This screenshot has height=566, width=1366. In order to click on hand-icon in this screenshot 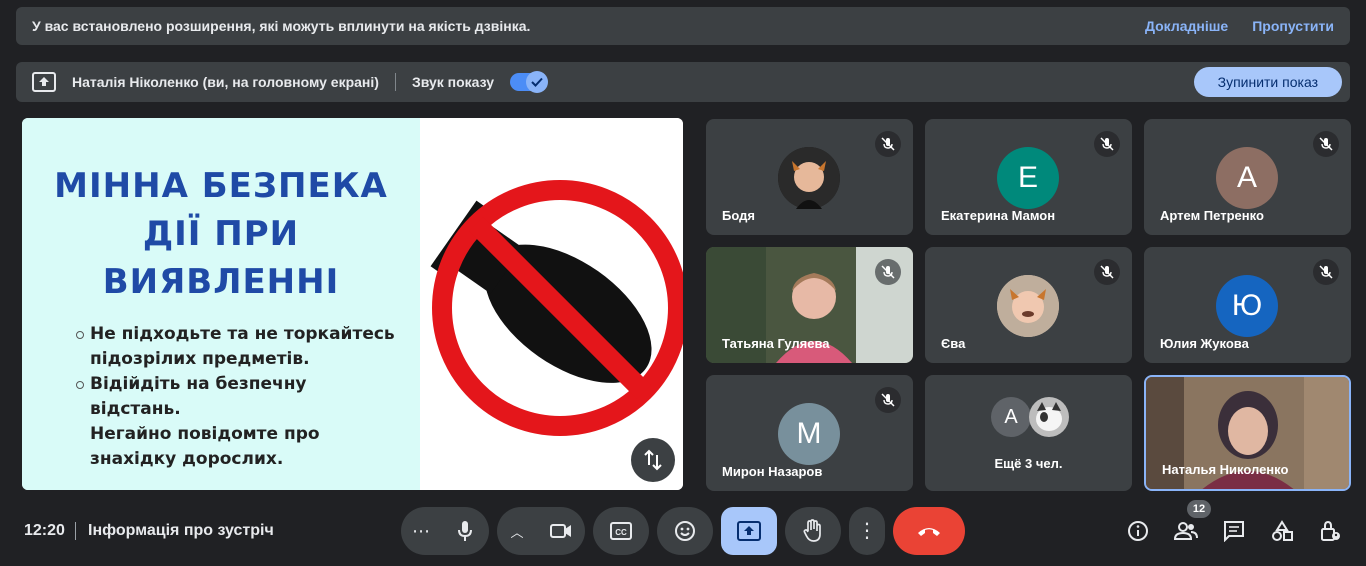, I will do `click(812, 530)`.